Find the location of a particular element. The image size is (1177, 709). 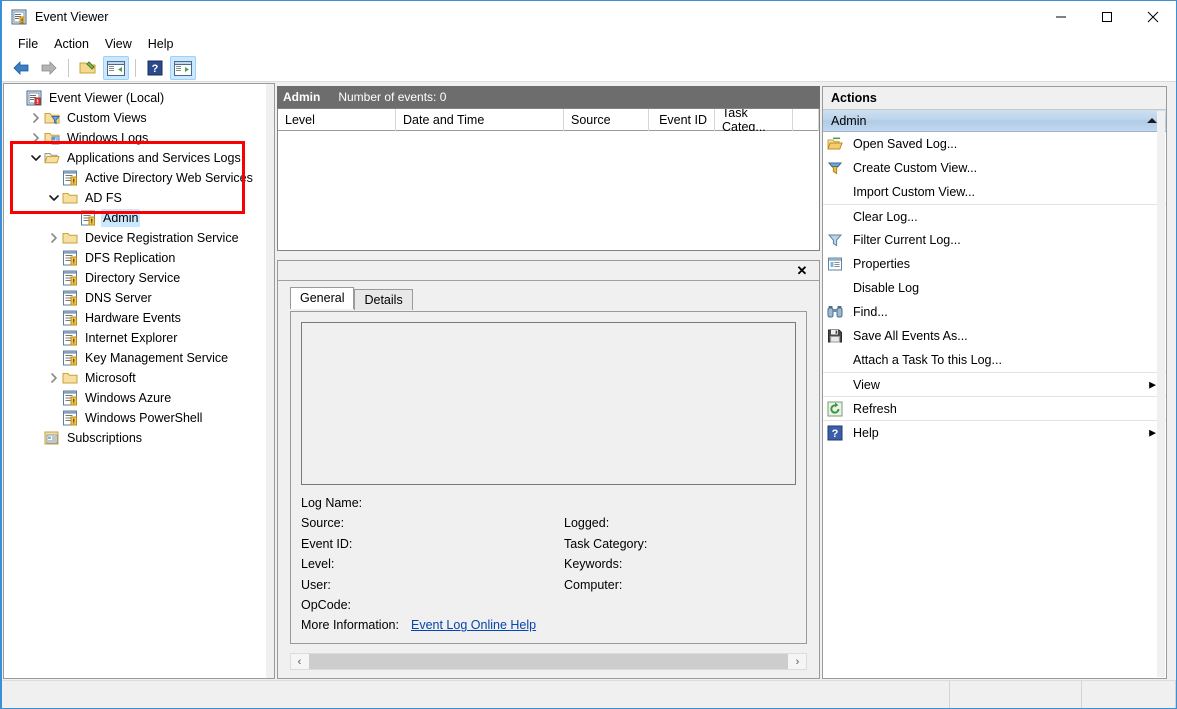

action-properties: Properties is located at coordinates (994, 264).